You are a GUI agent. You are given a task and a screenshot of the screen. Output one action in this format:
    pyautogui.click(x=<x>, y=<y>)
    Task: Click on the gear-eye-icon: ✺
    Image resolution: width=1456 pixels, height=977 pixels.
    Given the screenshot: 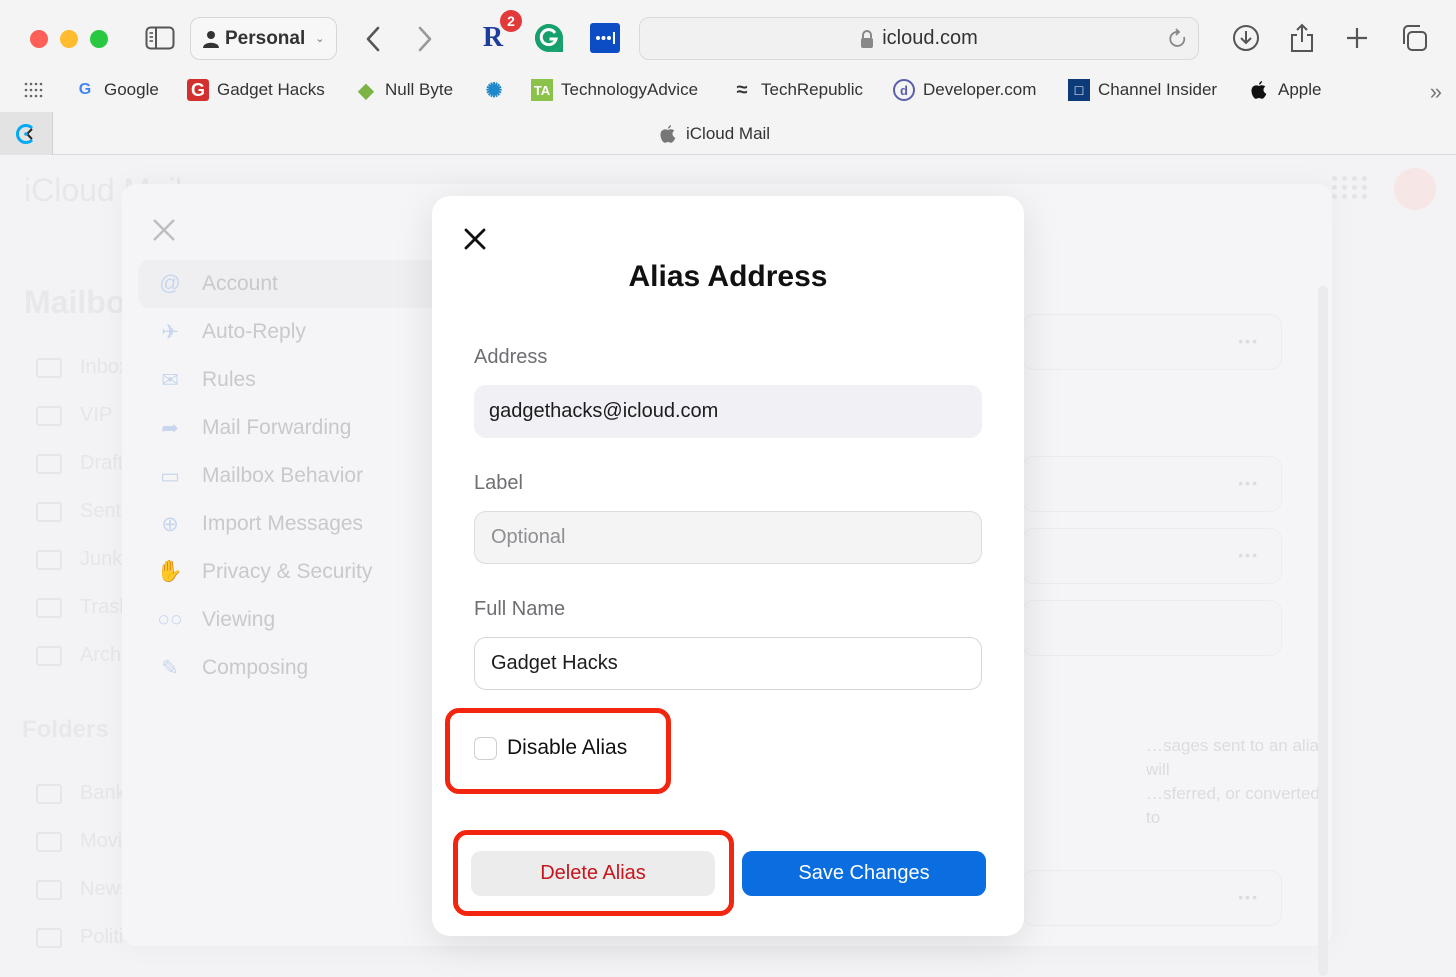 What is the action you would take?
    pyautogui.click(x=494, y=90)
    